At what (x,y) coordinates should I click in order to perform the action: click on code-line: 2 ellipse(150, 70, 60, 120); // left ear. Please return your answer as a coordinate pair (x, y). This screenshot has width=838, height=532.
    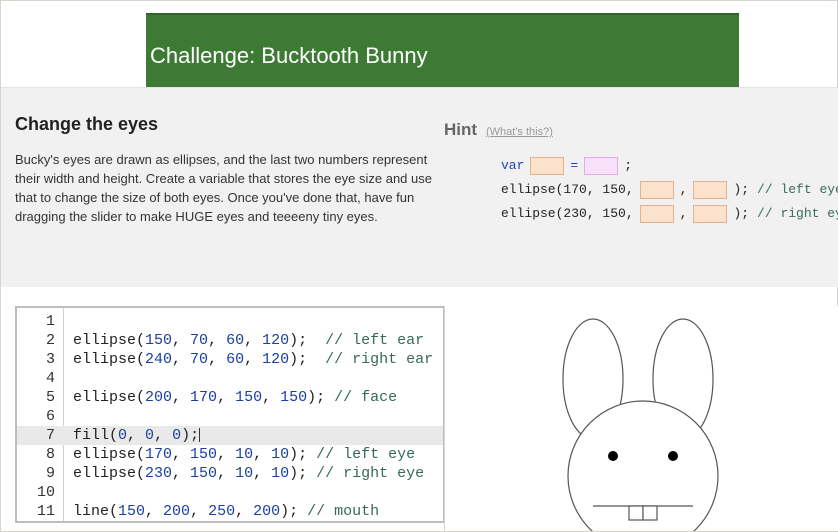
    Looking at the image, I should click on (230, 340).